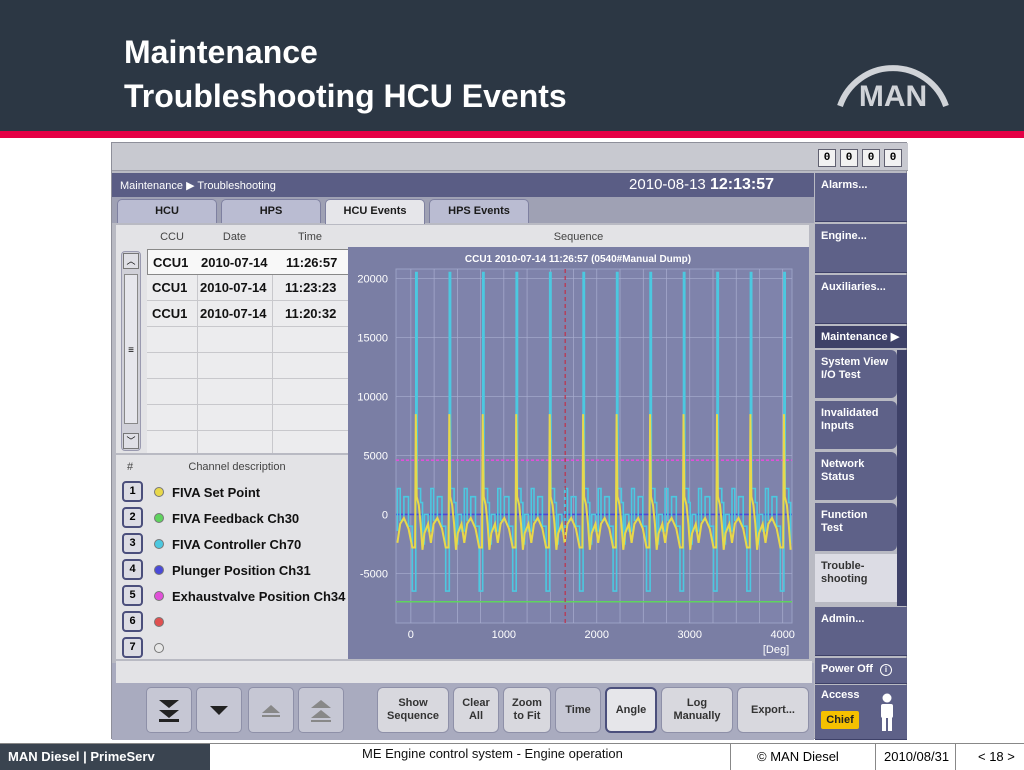 This screenshot has width=1024, height=770. Describe the element at coordinates (105, 757) in the screenshot. I see `footer-brand: MAN Diesel | PrimeServ` at that location.